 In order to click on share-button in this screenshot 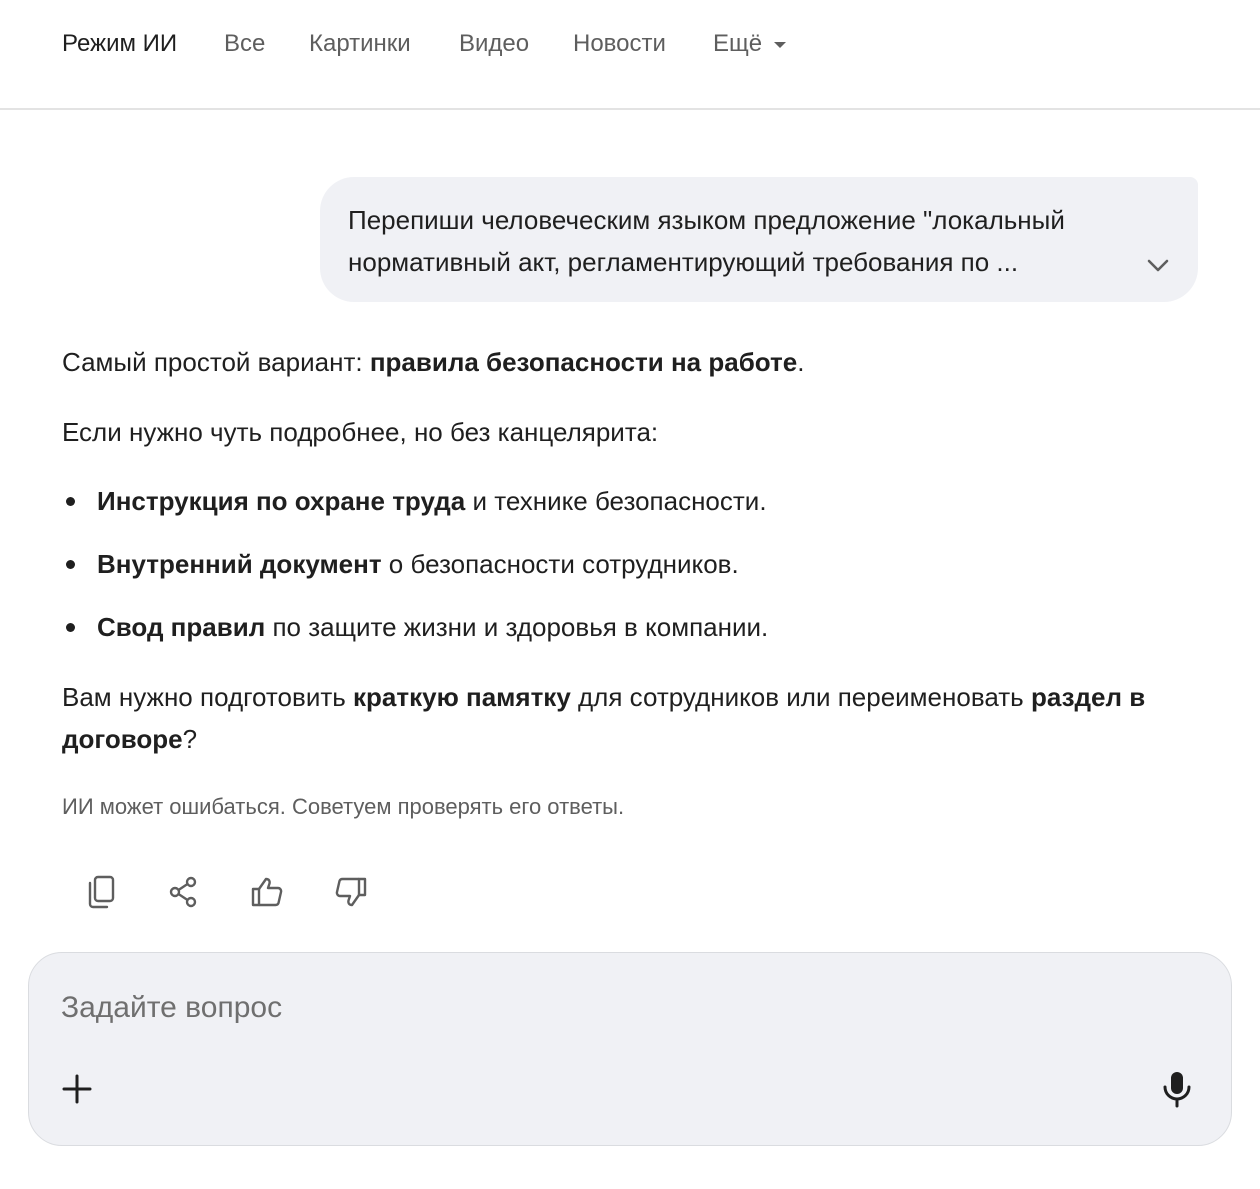, I will do `click(183, 892)`.